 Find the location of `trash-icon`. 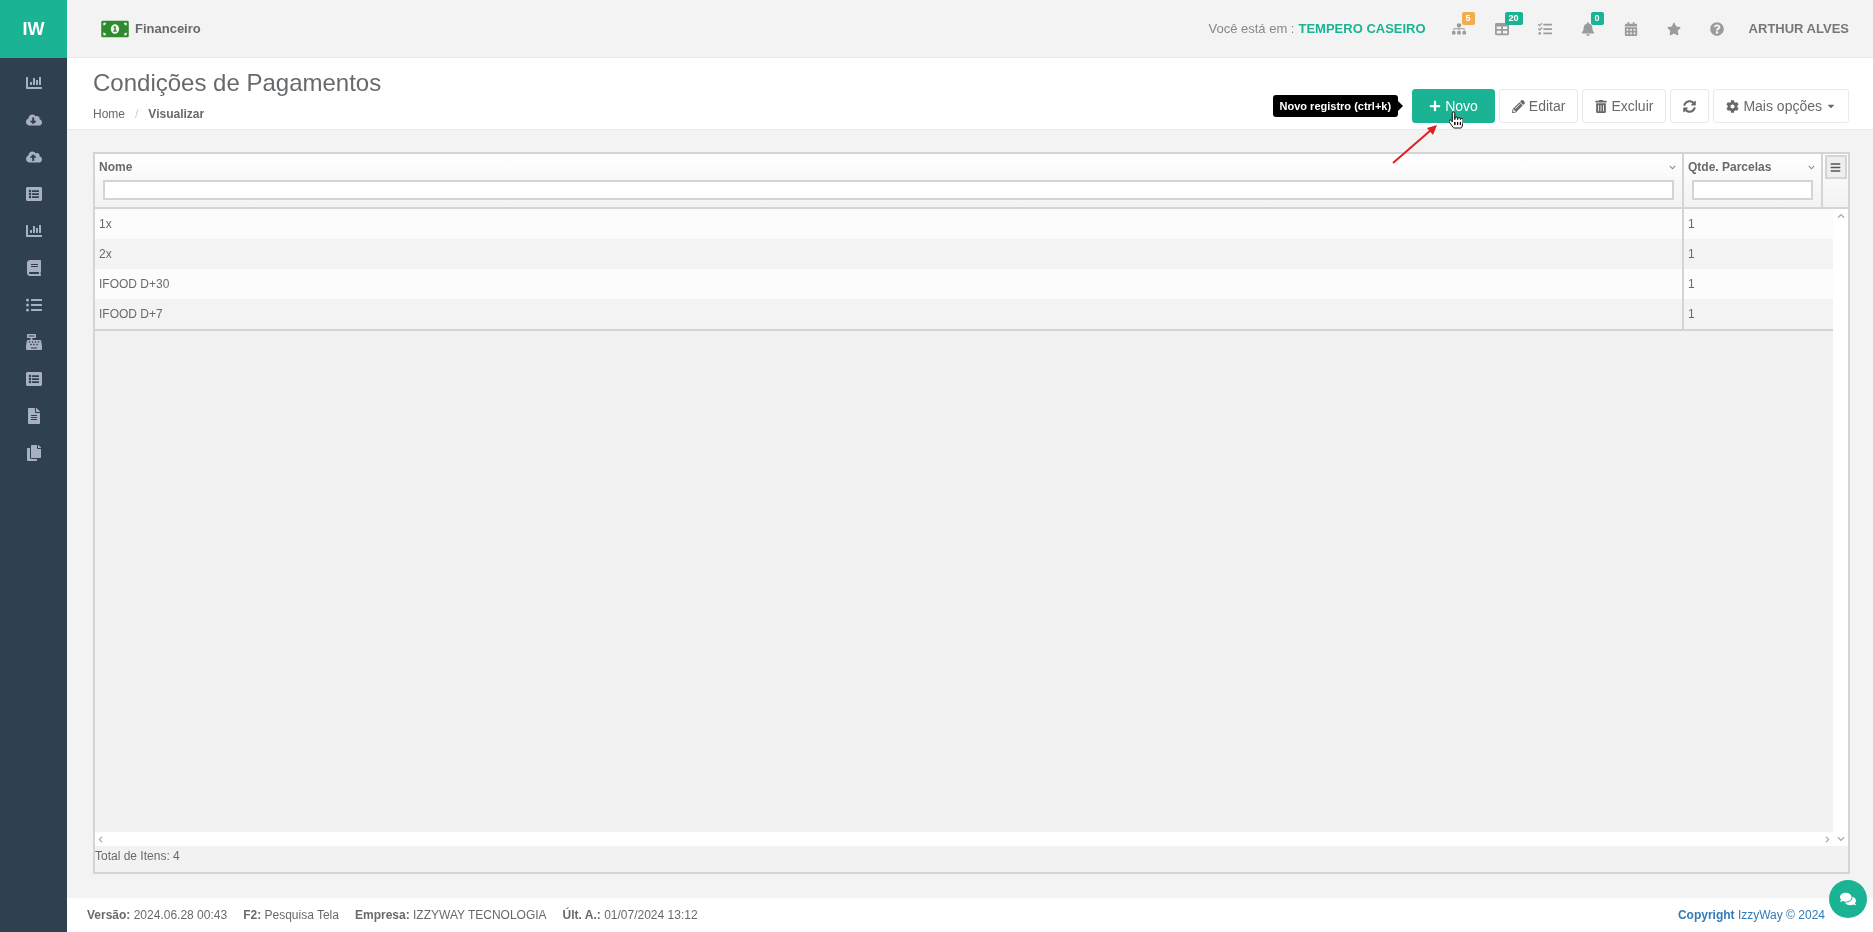

trash-icon is located at coordinates (1601, 106).